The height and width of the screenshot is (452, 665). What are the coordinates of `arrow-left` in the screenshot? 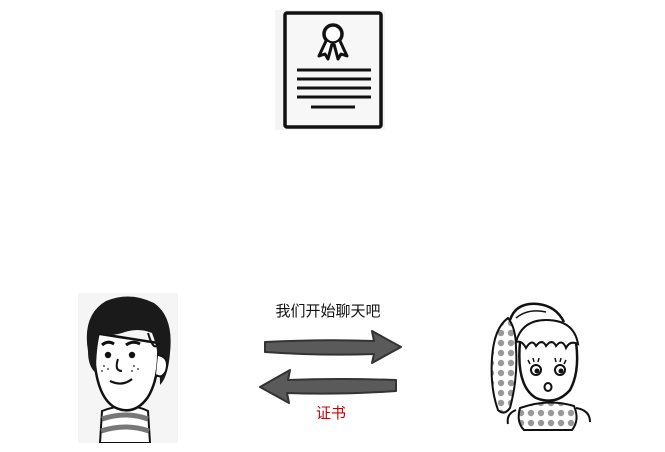 It's located at (328, 386).